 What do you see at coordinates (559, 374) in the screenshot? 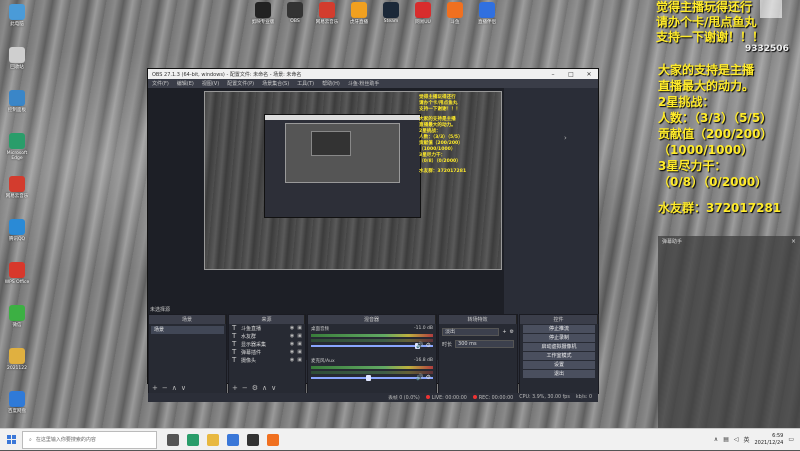
I see `control-button: 退出` at bounding box center [559, 374].